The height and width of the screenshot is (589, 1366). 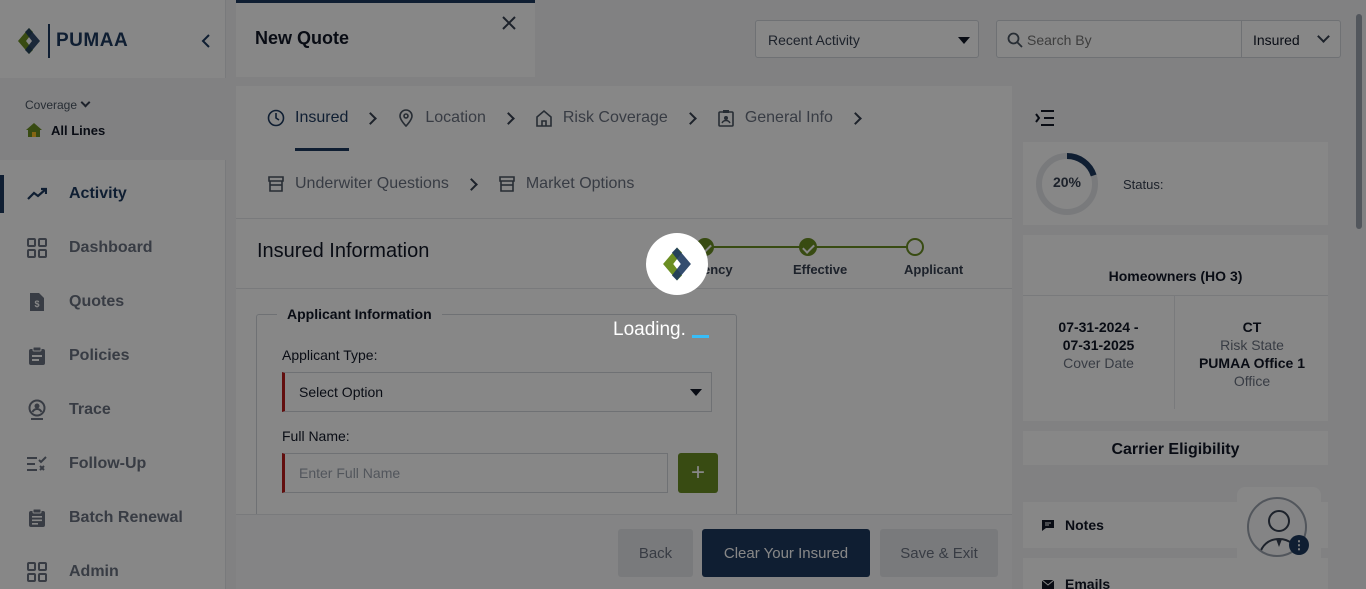 I want to click on loading-text: Loading., so click(x=649, y=329).